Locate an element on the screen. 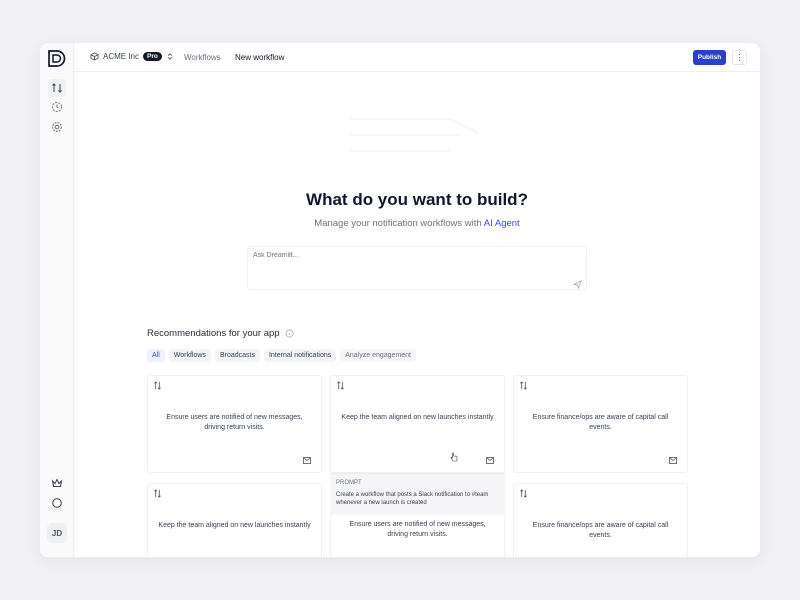  recommendations-title-text: Recommendations for your app is located at coordinates (213, 333).